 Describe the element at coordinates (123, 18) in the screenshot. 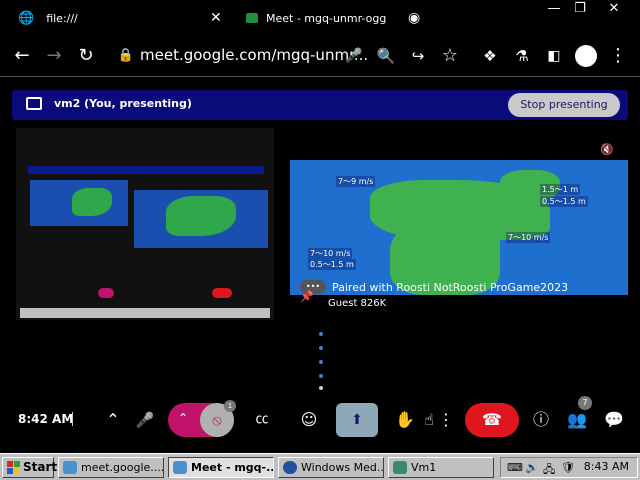

I see `tab-file: 🌐 file:/// ✕` at that location.